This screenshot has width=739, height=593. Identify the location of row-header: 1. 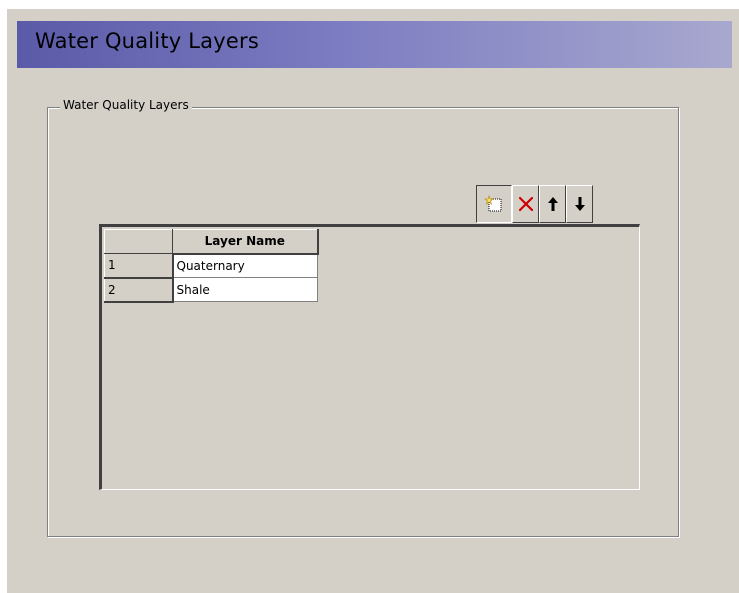
(139, 266).